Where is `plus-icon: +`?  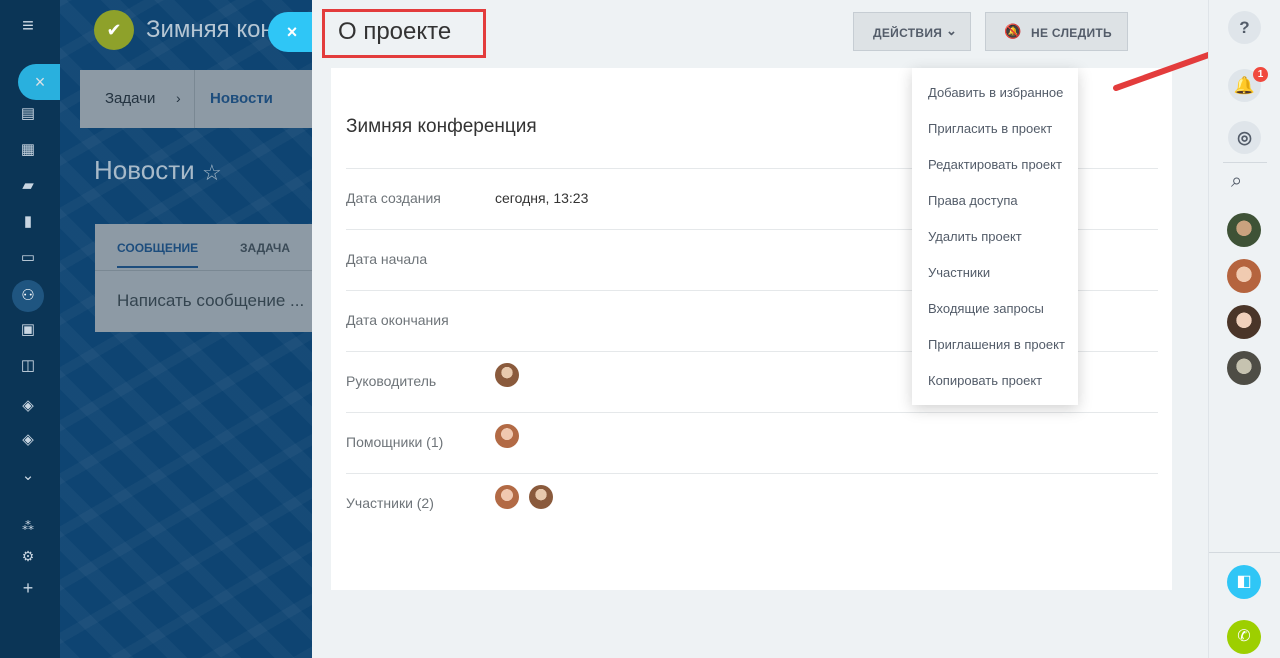 plus-icon: + is located at coordinates (28, 588).